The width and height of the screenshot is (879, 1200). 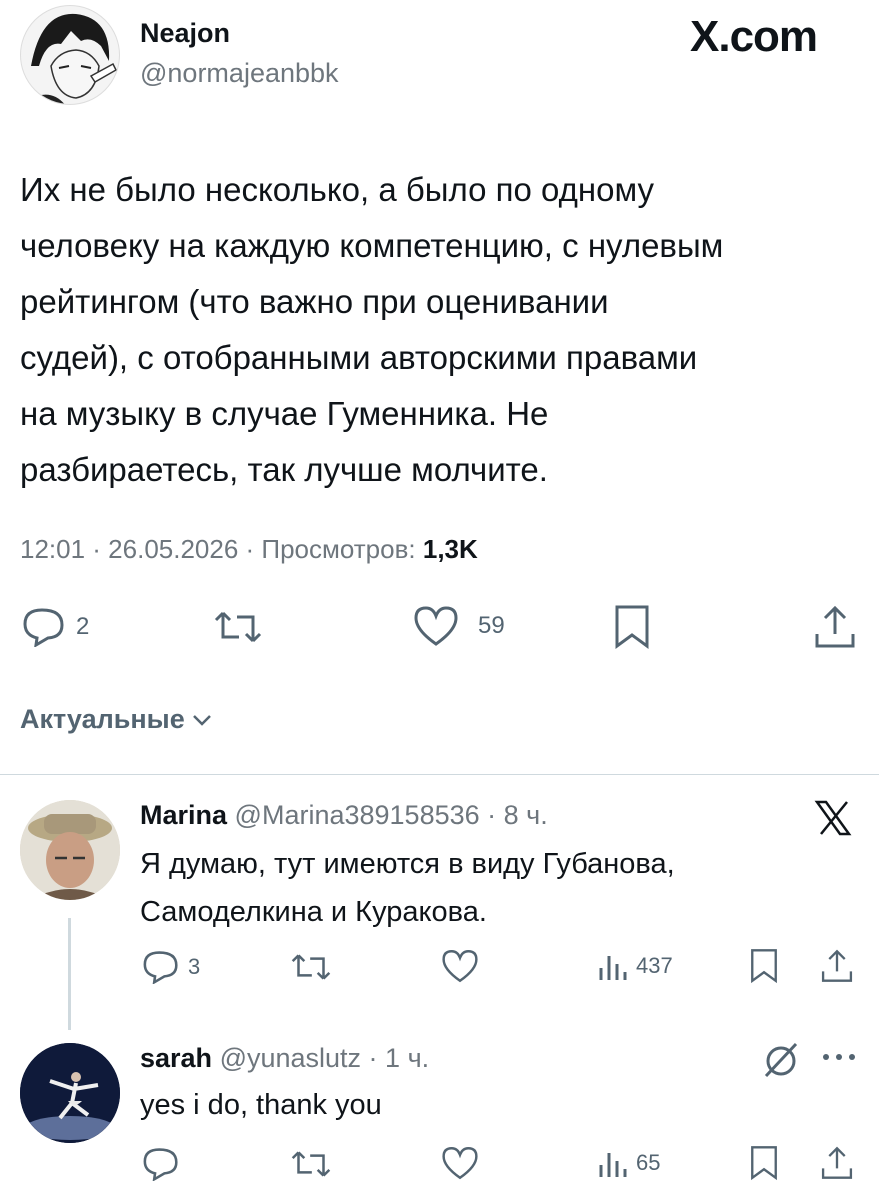 What do you see at coordinates (648, 1162) in the screenshot?
I see `reply-views-count: 65` at bounding box center [648, 1162].